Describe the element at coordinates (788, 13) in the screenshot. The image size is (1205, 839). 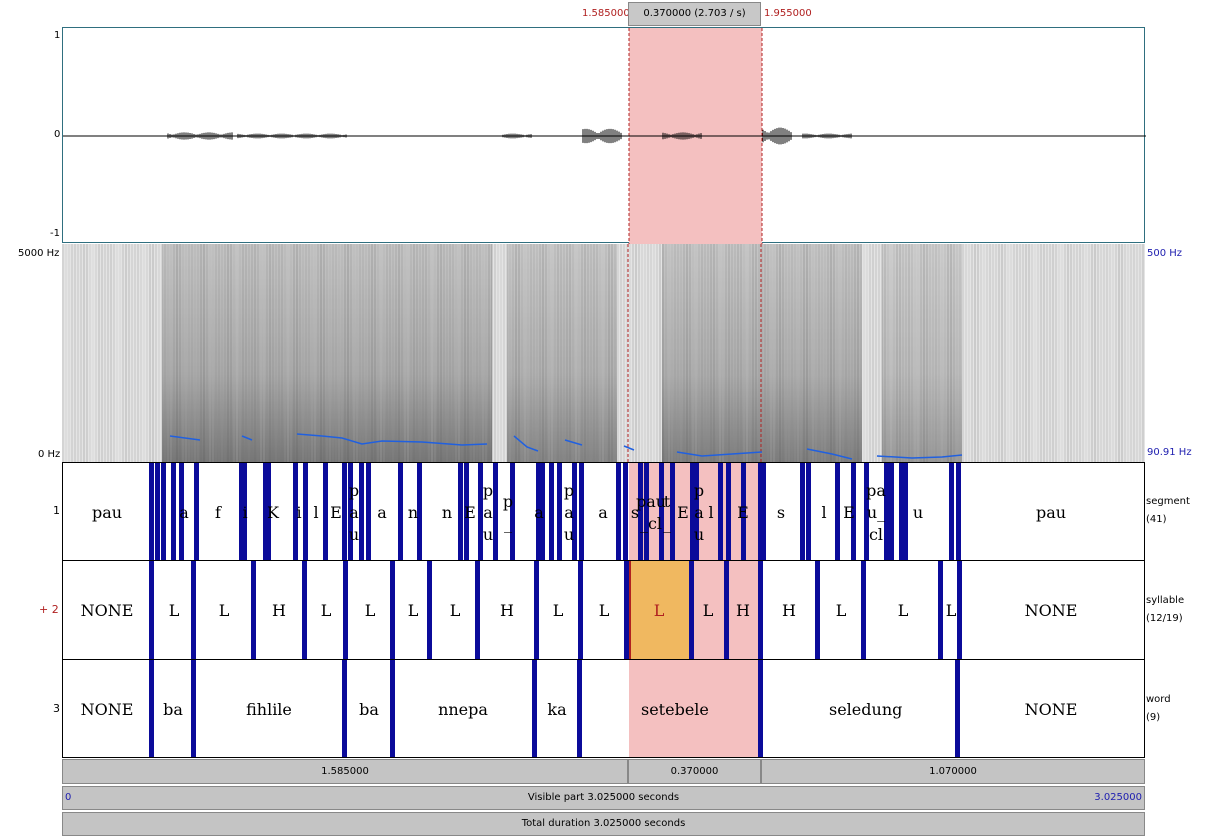
I see `selection-end-time: 1.955000` at that location.